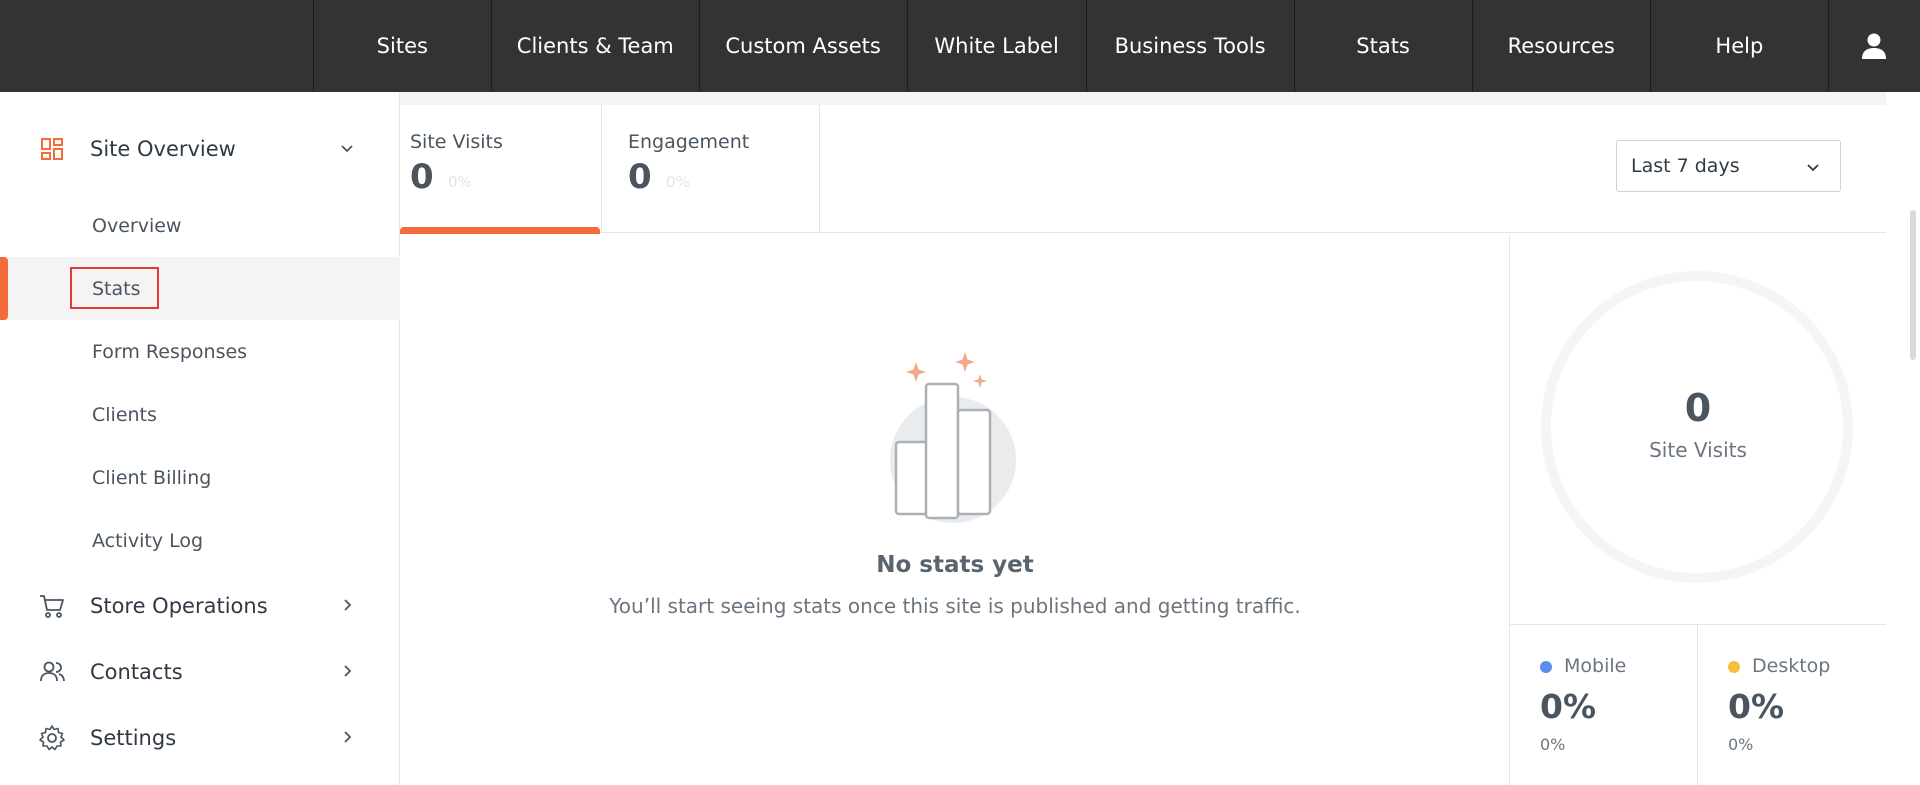 This screenshot has height=785, width=1920. Describe the element at coordinates (501, 169) in the screenshot. I see `tab-site-visits: Site Visits 0 0%` at that location.